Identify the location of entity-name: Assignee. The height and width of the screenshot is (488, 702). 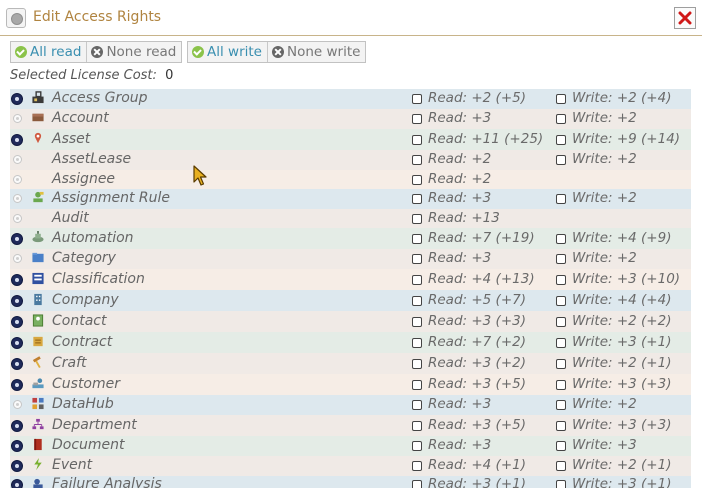
(84, 179).